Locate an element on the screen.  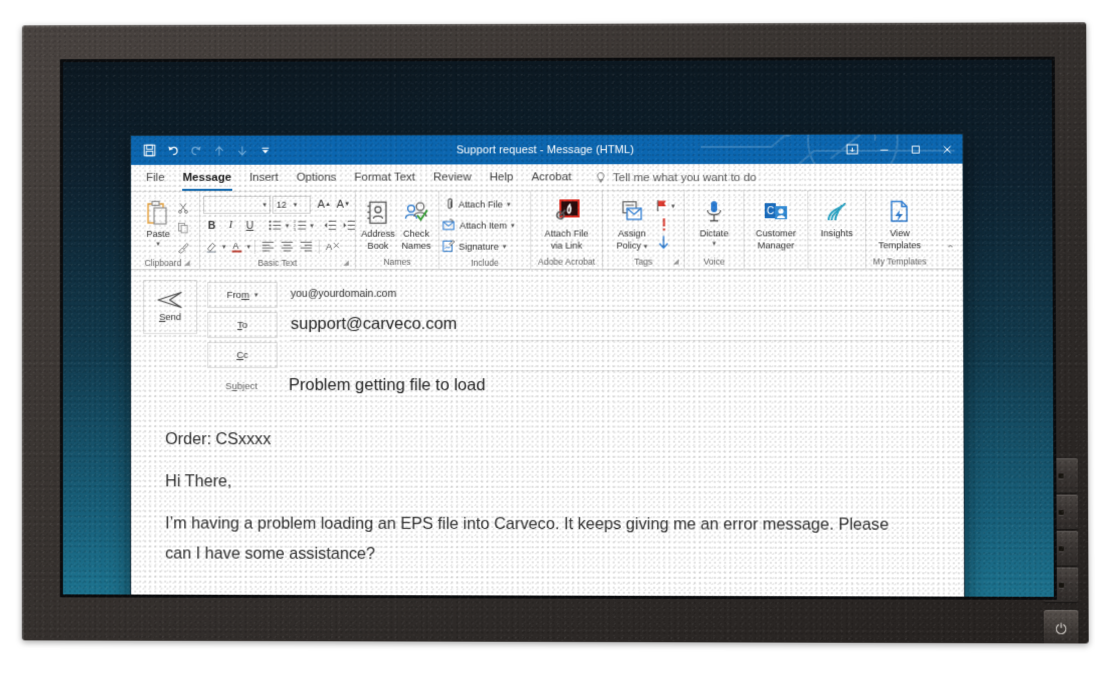
clear-formatting-icon: A is located at coordinates (331, 247).